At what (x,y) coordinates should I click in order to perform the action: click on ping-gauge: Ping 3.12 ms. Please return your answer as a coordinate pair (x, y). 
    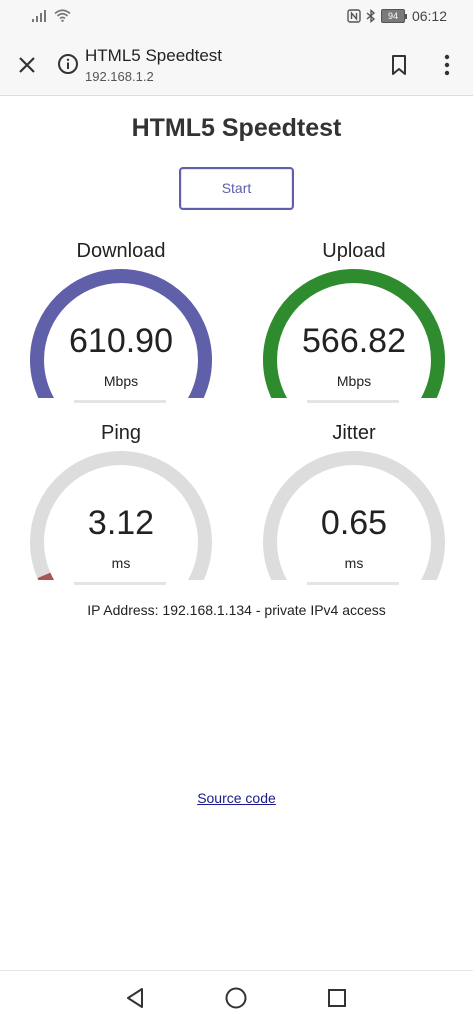
    Looking at the image, I should click on (121, 507).